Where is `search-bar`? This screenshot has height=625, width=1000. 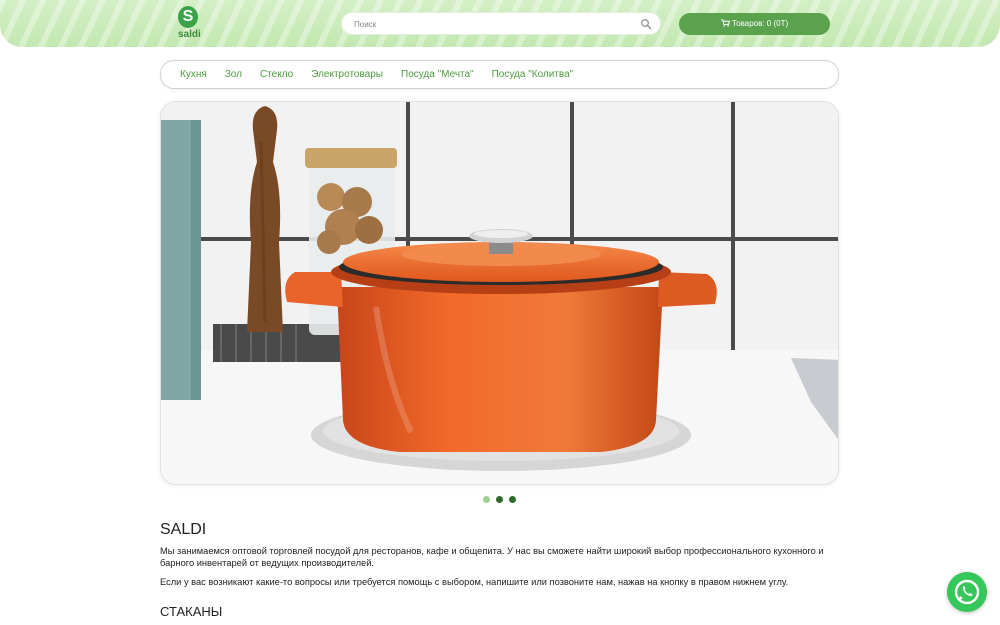 search-bar is located at coordinates (501, 23).